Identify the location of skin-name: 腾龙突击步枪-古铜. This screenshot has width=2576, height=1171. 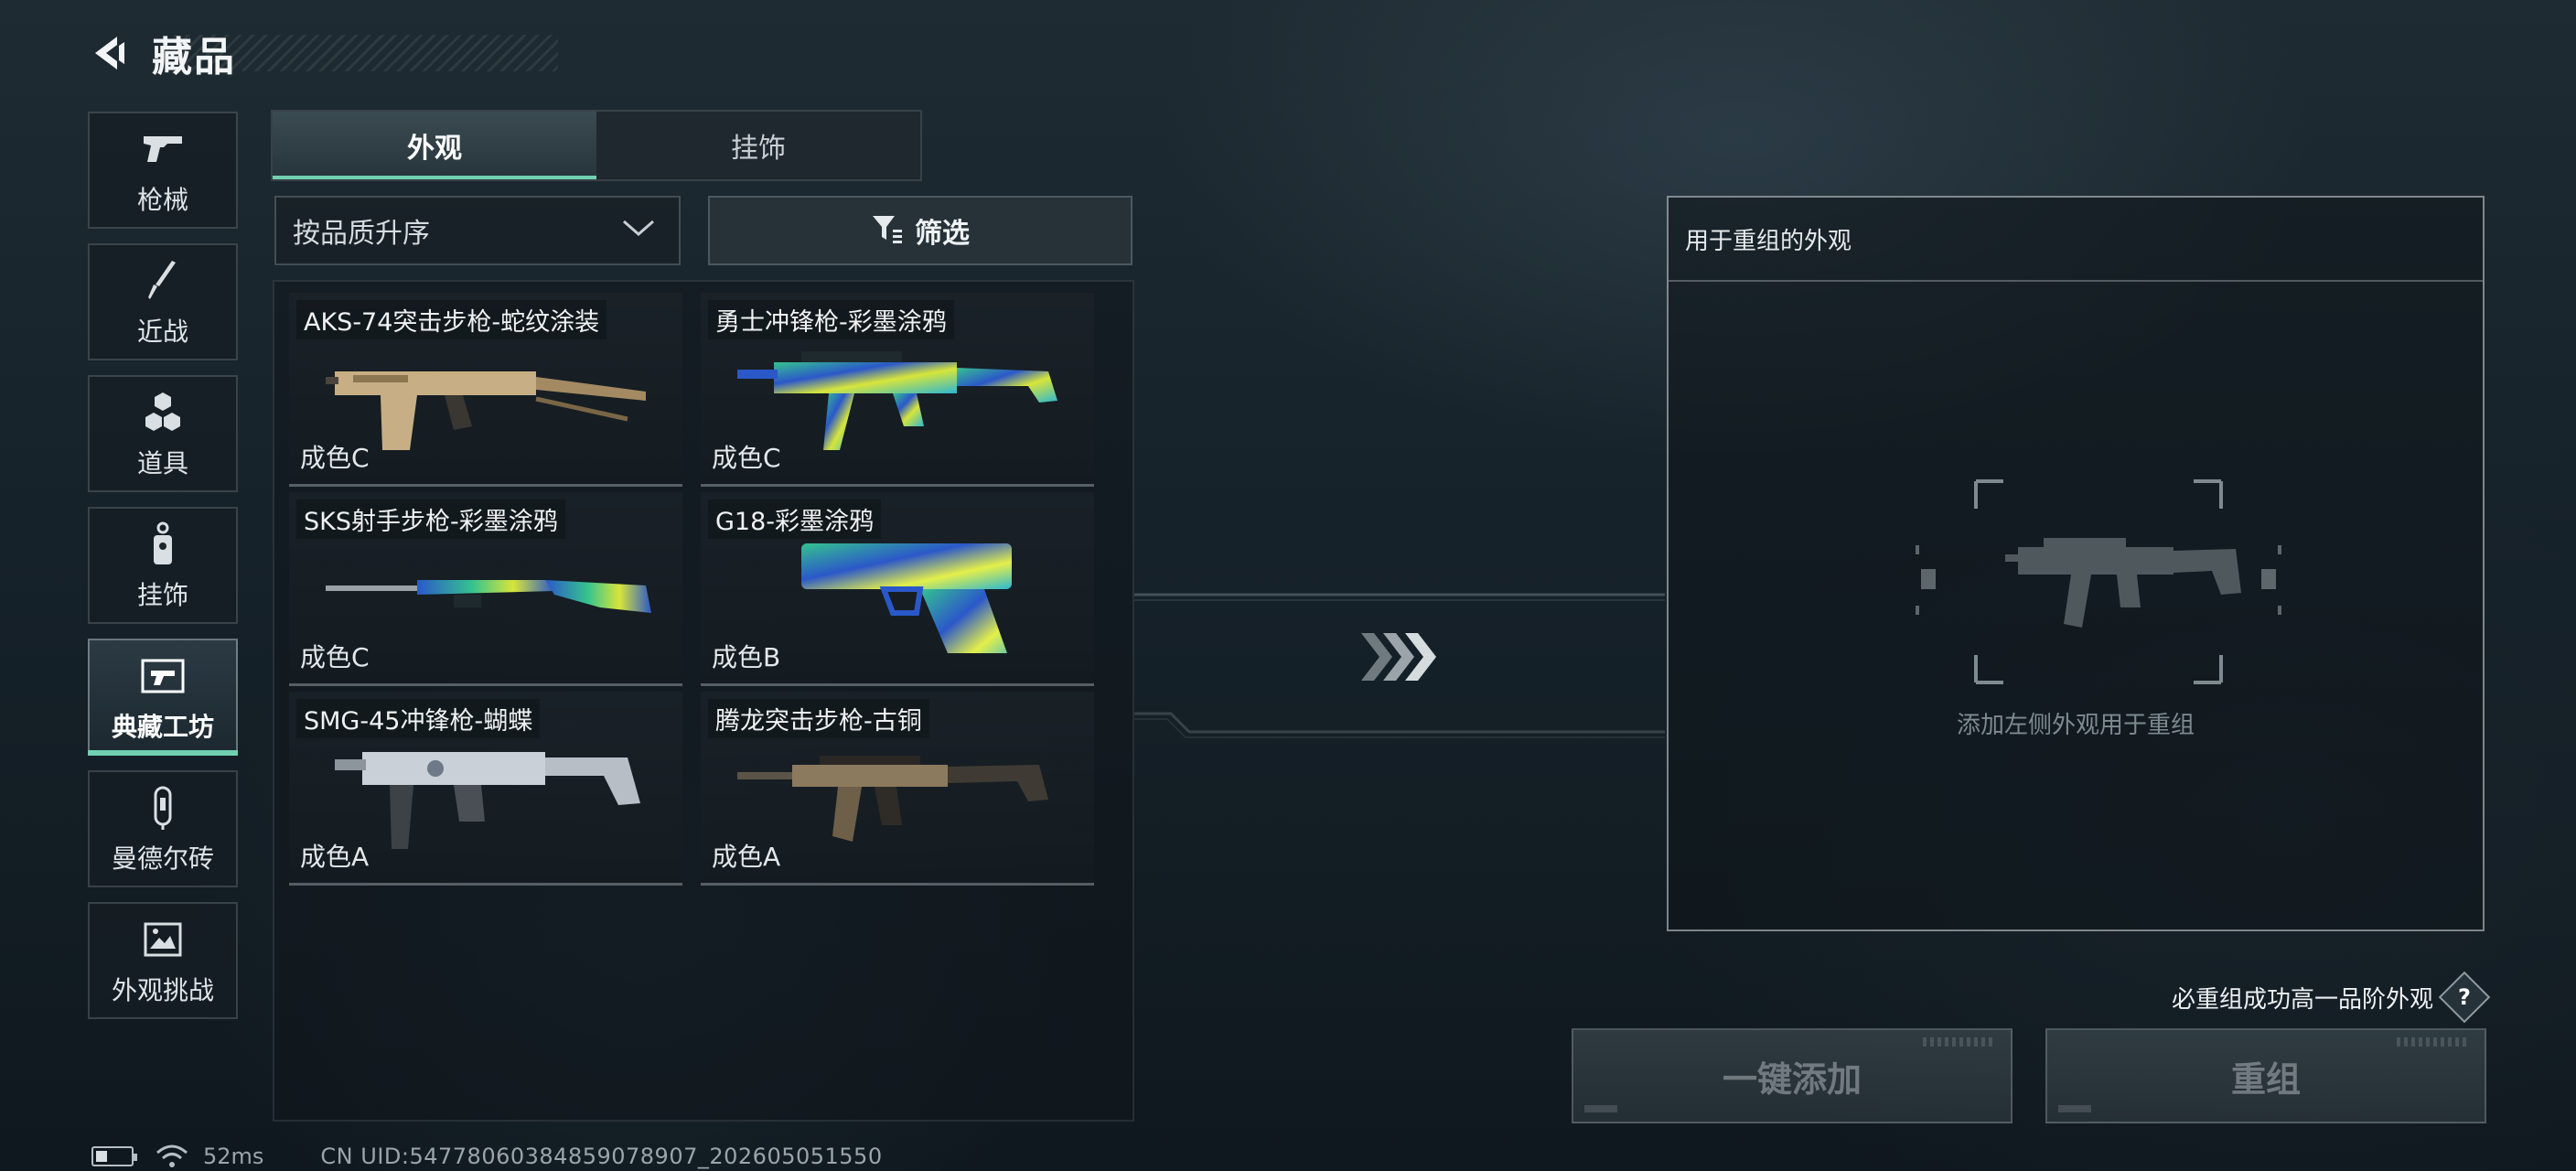
(818, 718).